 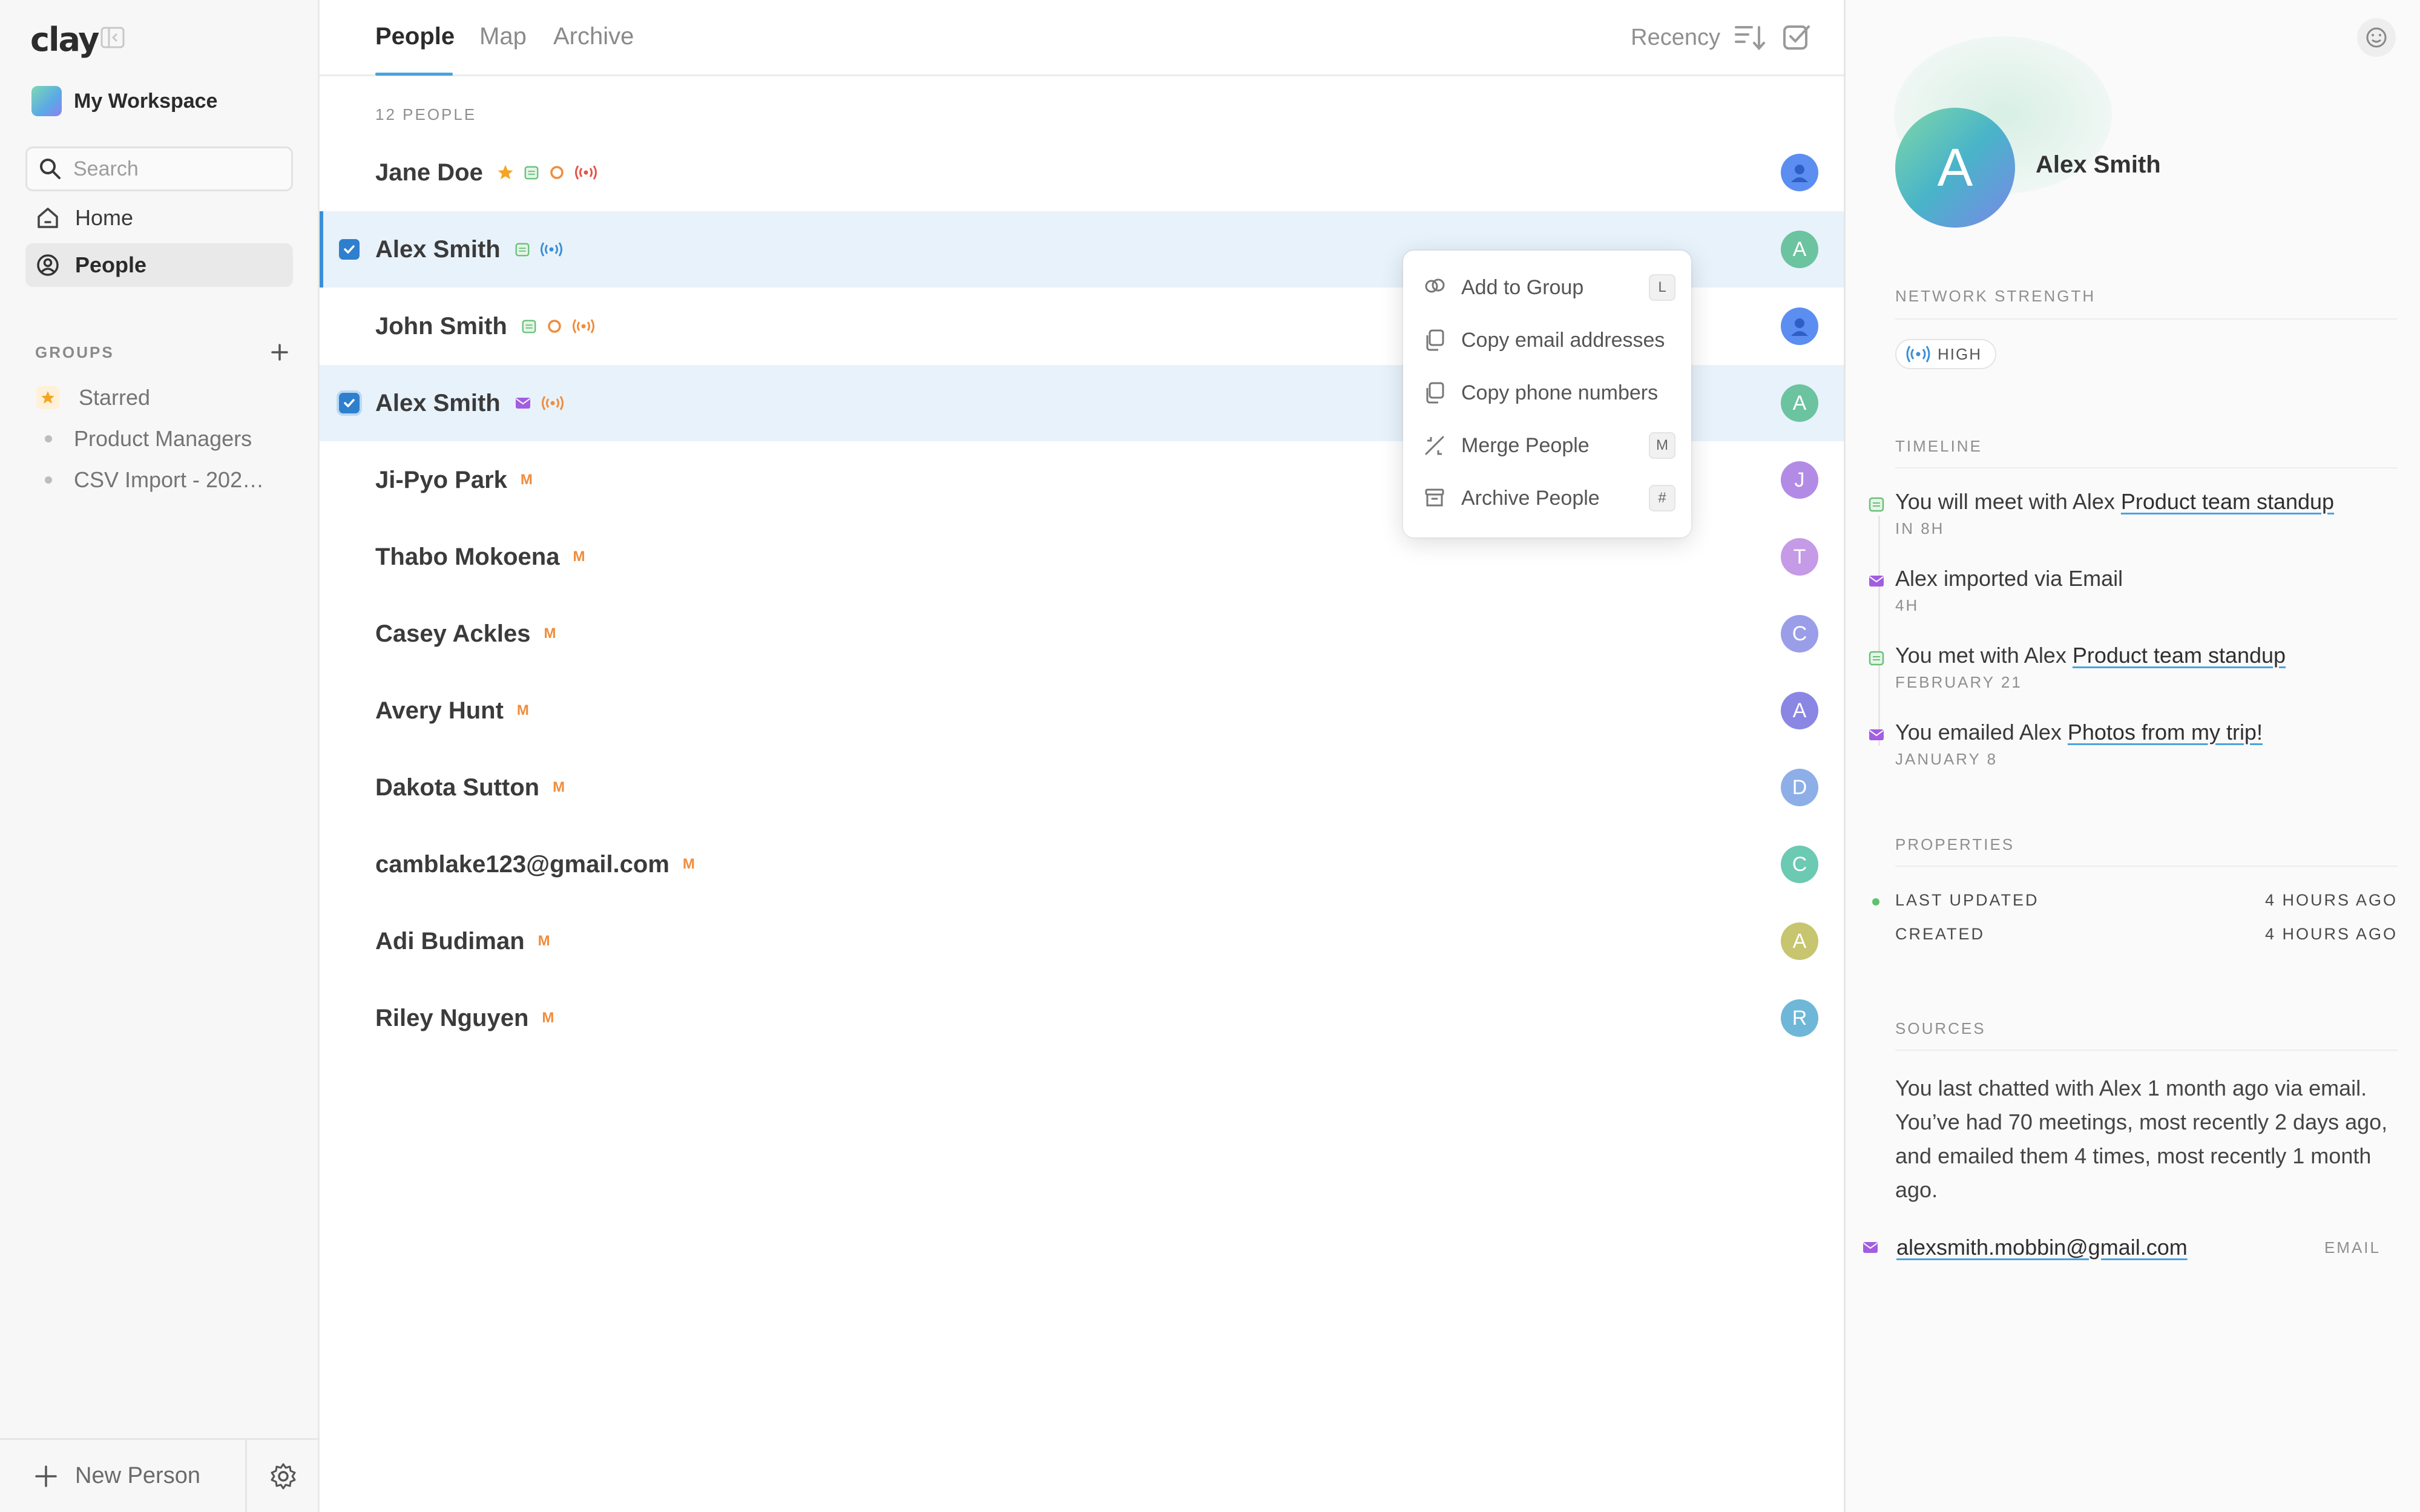 What do you see at coordinates (1082, 788) in the screenshot?
I see `person-row: Dakota Sutton M D` at bounding box center [1082, 788].